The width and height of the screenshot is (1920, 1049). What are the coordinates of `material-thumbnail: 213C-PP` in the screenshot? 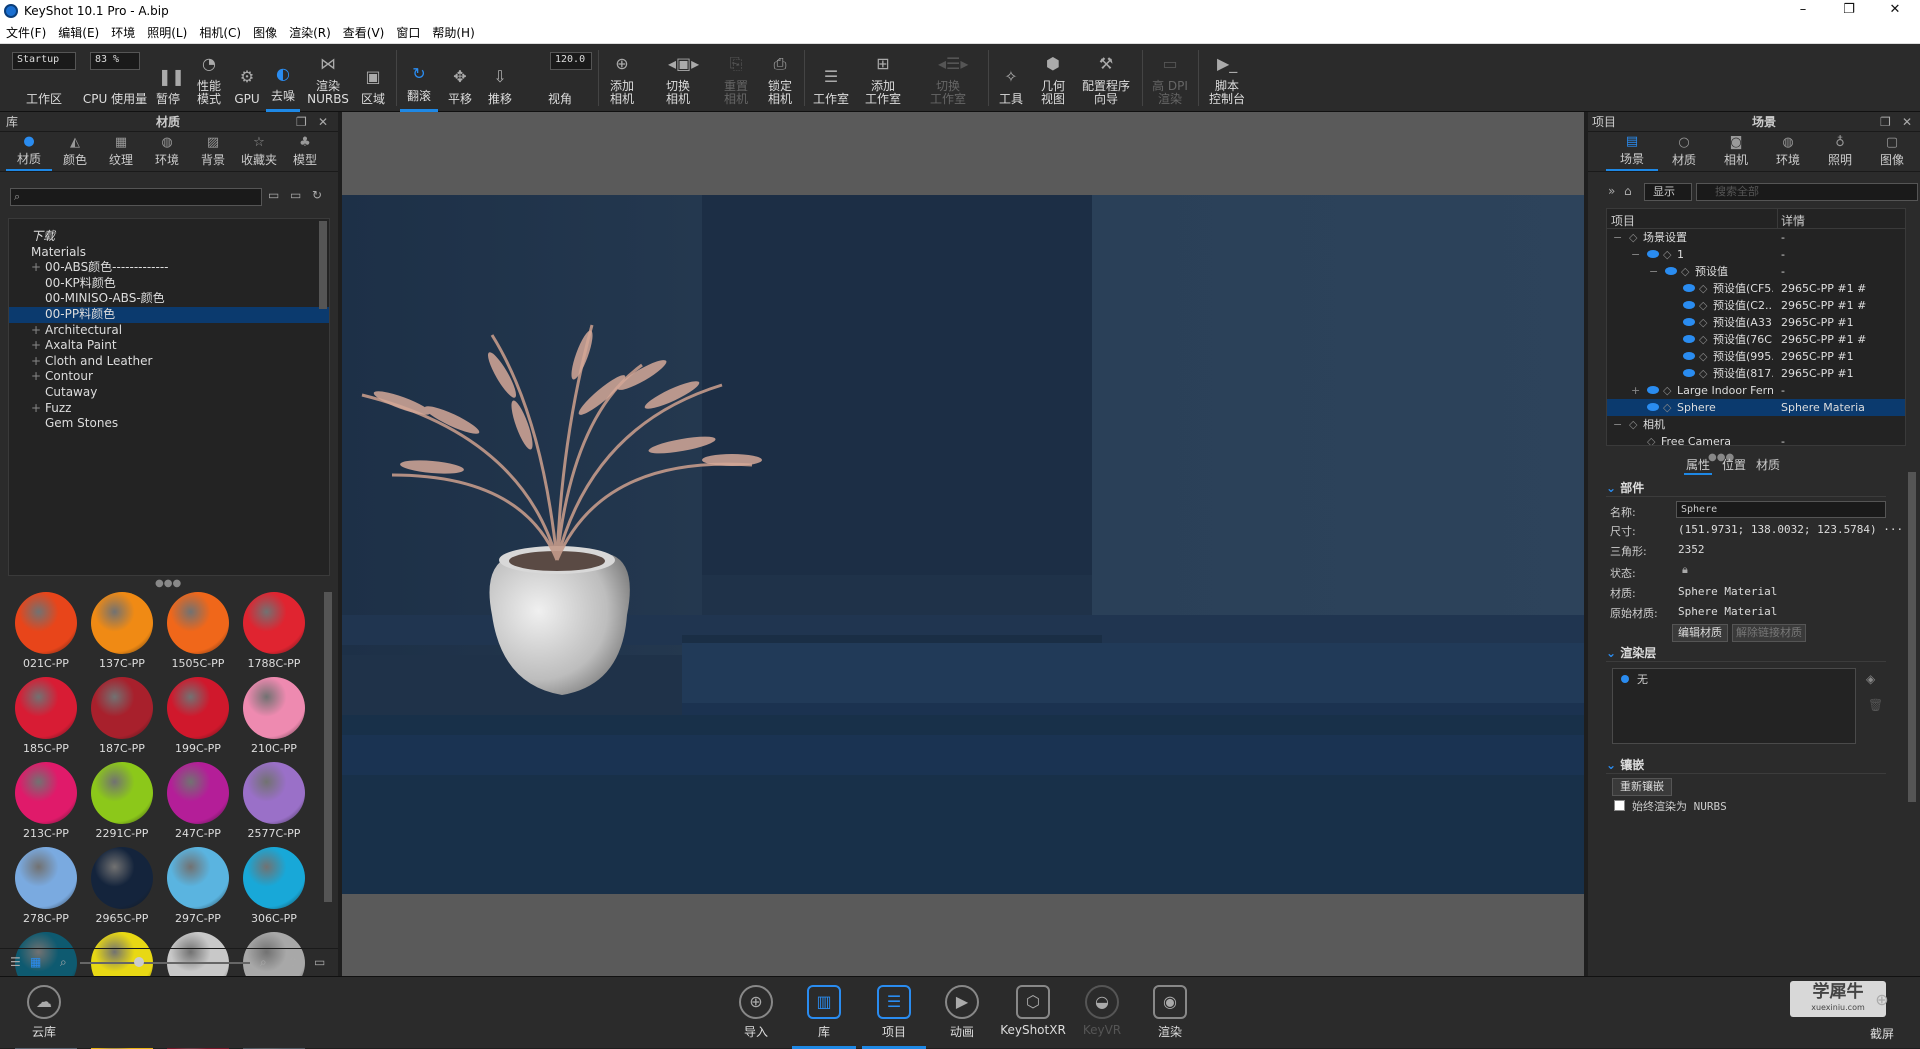 It's located at (46, 800).